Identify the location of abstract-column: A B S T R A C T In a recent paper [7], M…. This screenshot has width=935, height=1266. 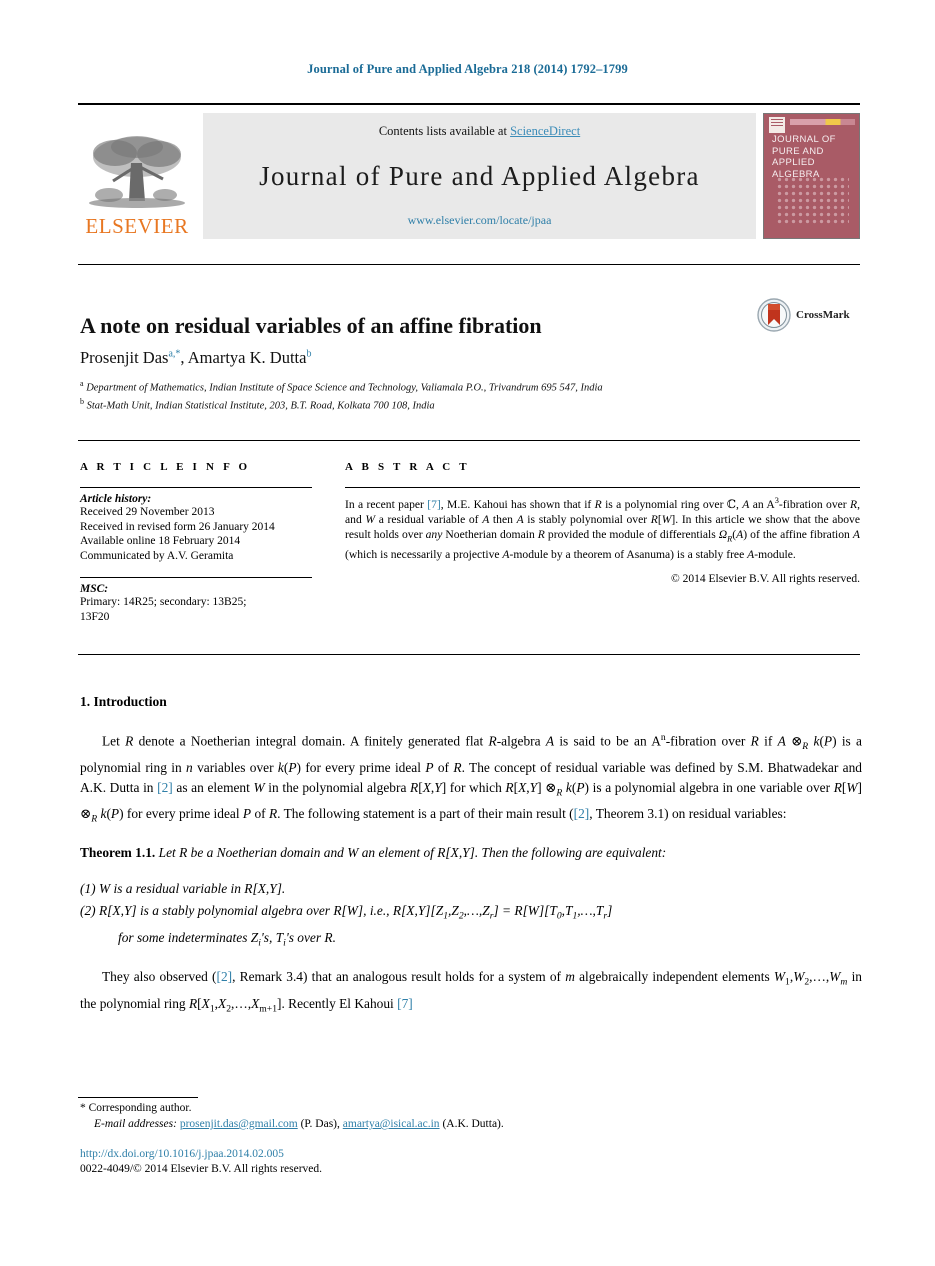
(602, 523).